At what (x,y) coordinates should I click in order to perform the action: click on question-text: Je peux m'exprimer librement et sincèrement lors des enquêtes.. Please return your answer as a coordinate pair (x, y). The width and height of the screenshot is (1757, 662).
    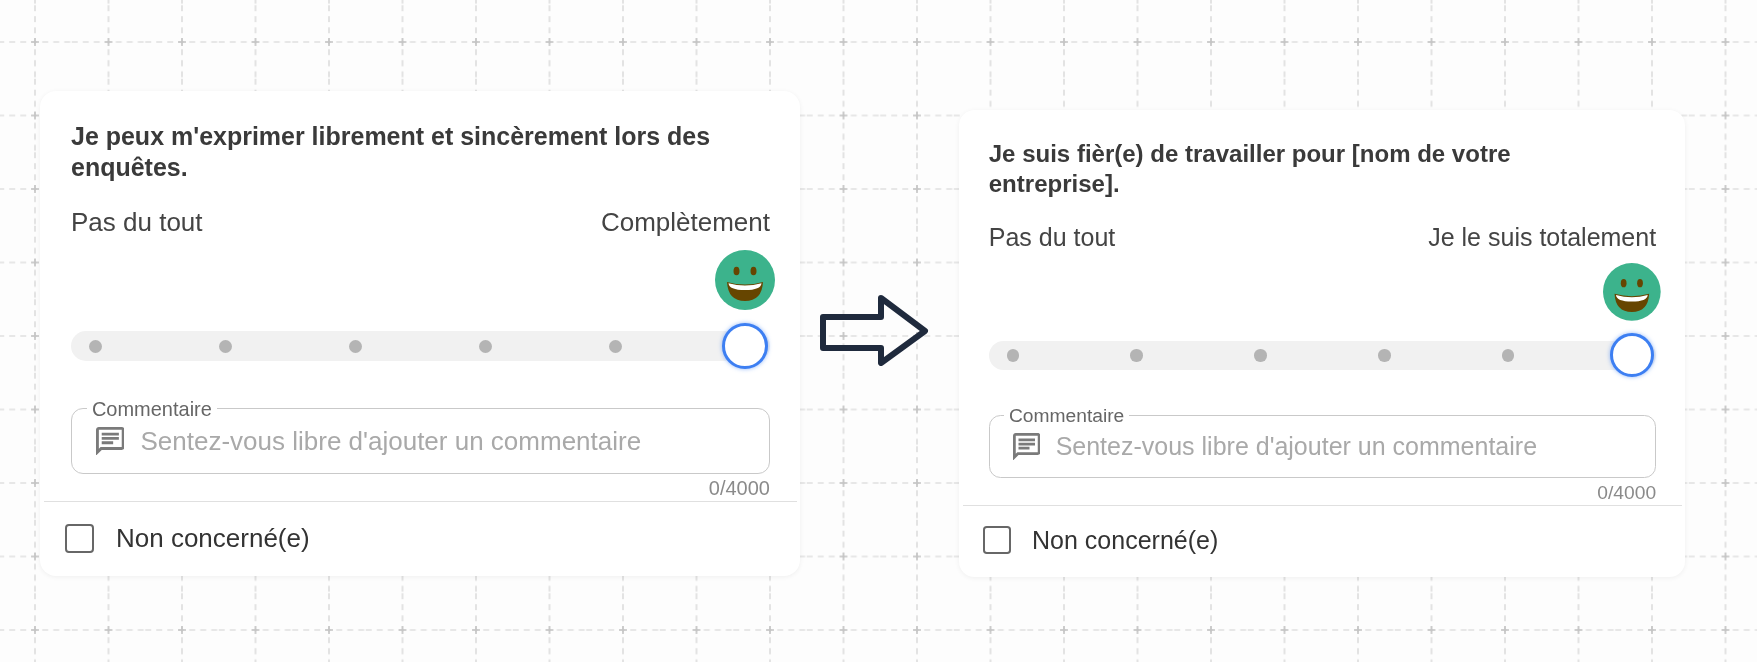
    Looking at the image, I should click on (391, 152).